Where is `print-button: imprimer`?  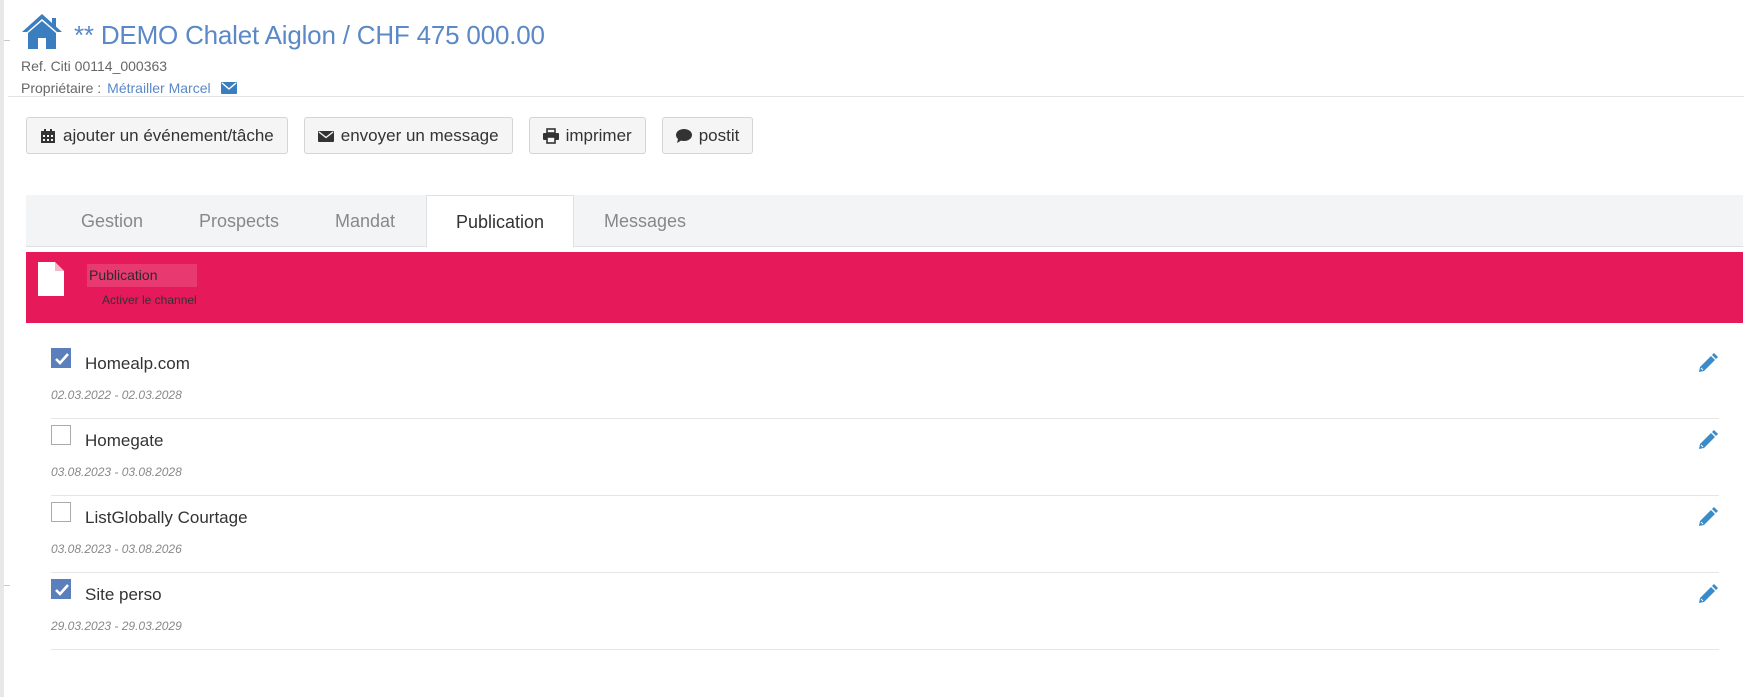
print-button: imprimer is located at coordinates (587, 135).